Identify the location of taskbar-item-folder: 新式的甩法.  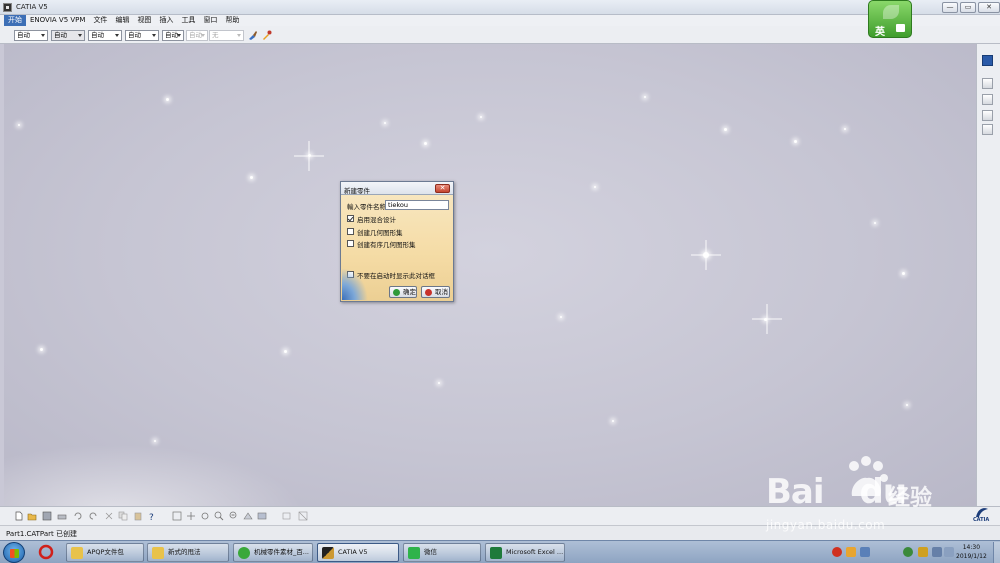
(188, 552).